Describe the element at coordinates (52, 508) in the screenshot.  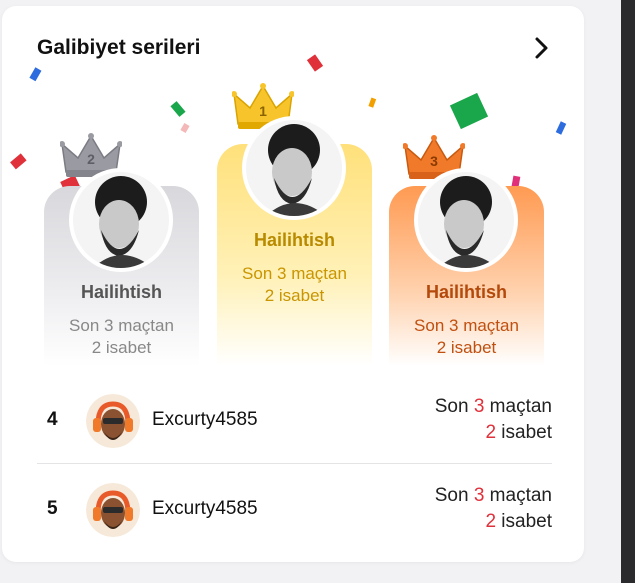
I see `rank-number: 5` at that location.